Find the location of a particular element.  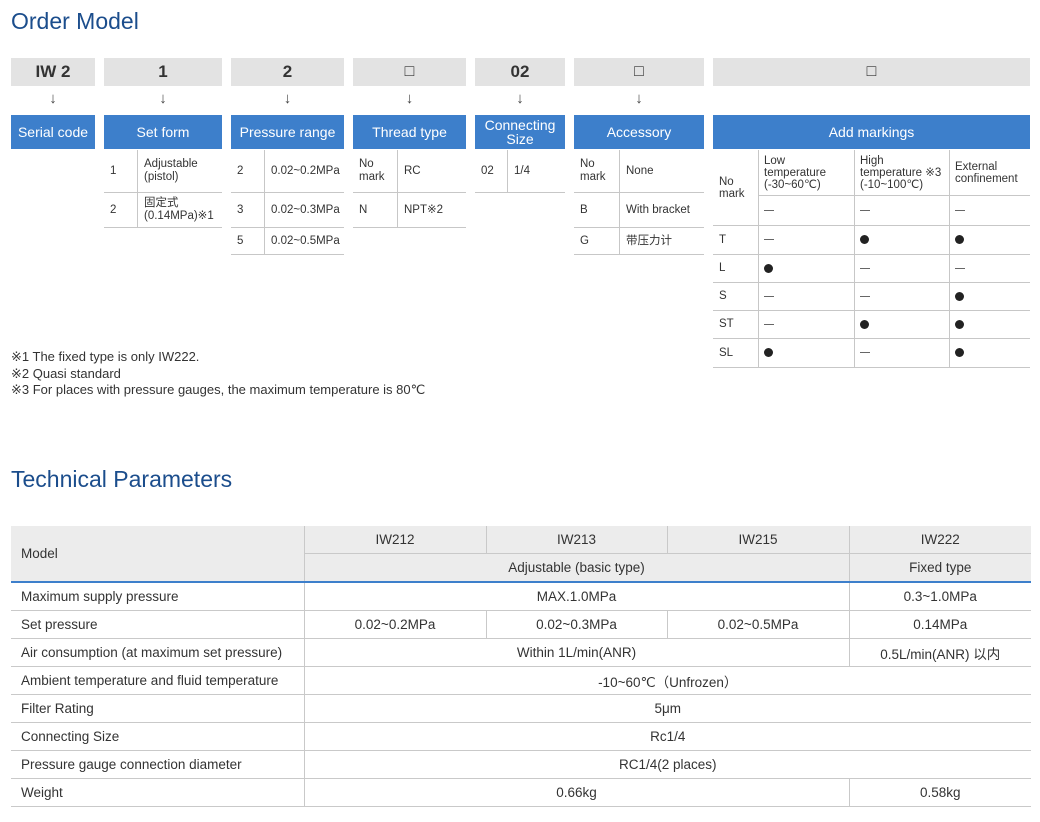

pressure-range-value: 0.02~0.5MPa is located at coordinates (305, 240).